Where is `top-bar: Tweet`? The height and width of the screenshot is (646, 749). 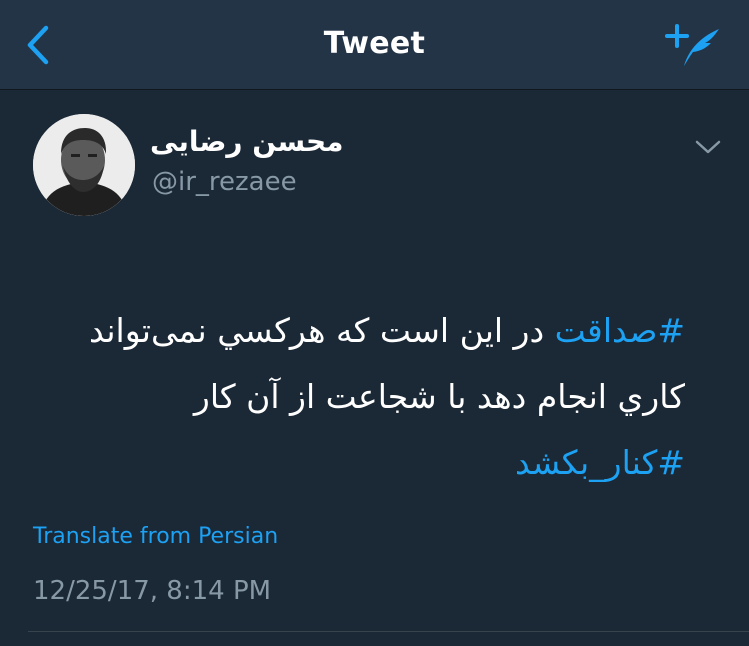
top-bar: Tweet is located at coordinates (374, 45).